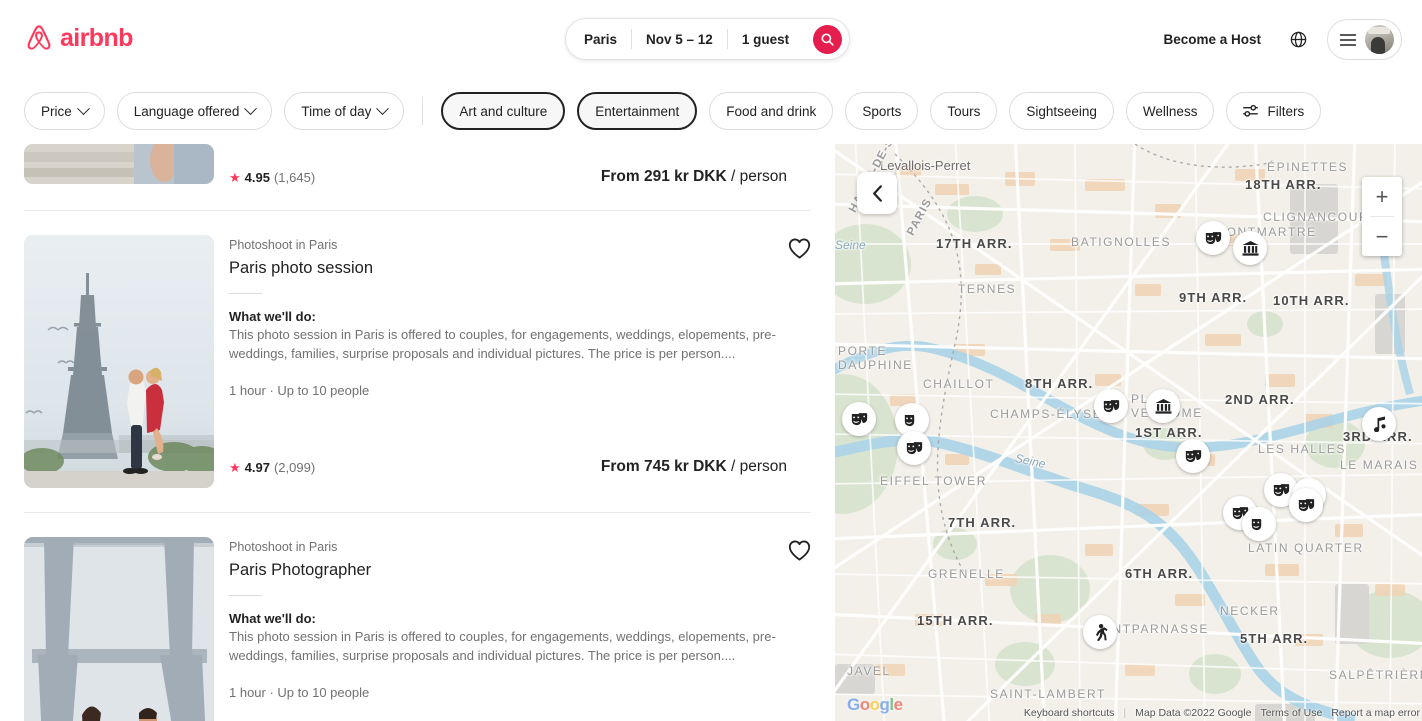 The width and height of the screenshot is (1422, 721). I want to click on filter-language-offered: Language offered, so click(194, 111).